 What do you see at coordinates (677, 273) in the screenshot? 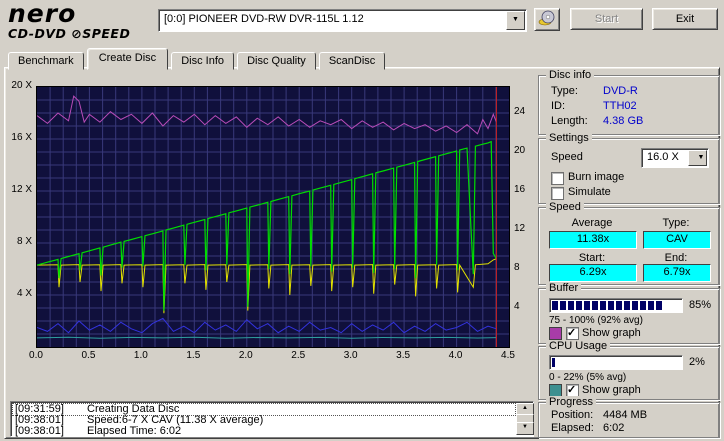
I see `end-speed-value: 6.79x` at bounding box center [677, 273].